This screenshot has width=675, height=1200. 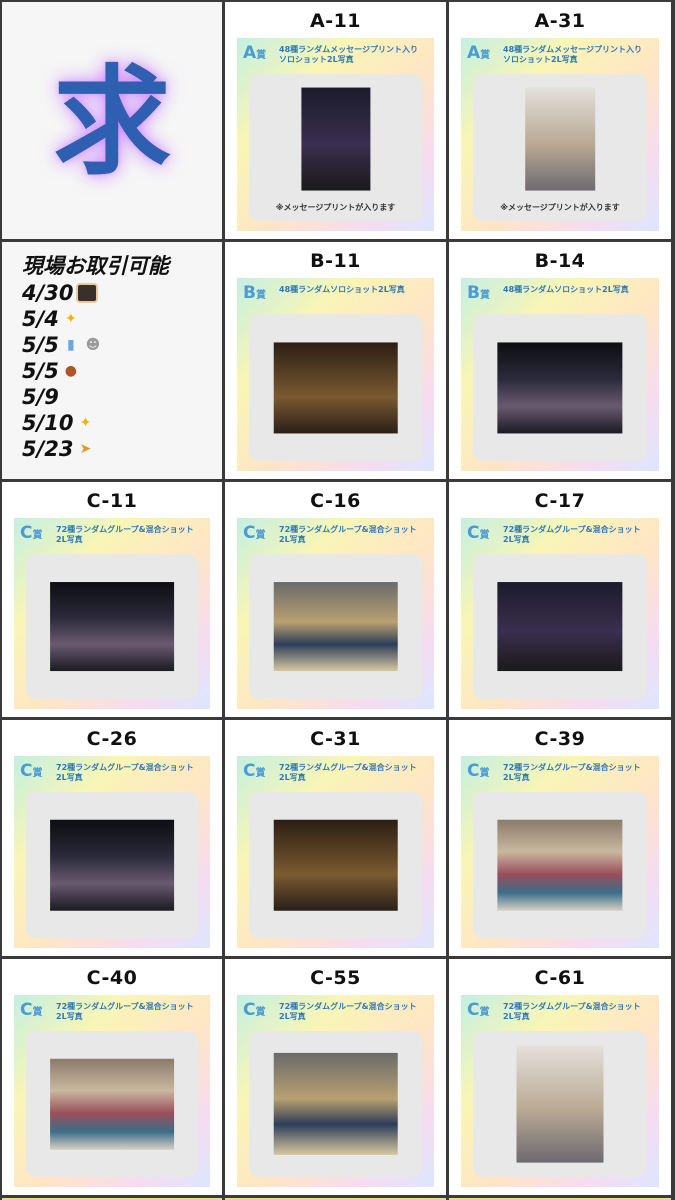 What do you see at coordinates (335, 501) in the screenshot?
I see `item-code: C-16` at bounding box center [335, 501].